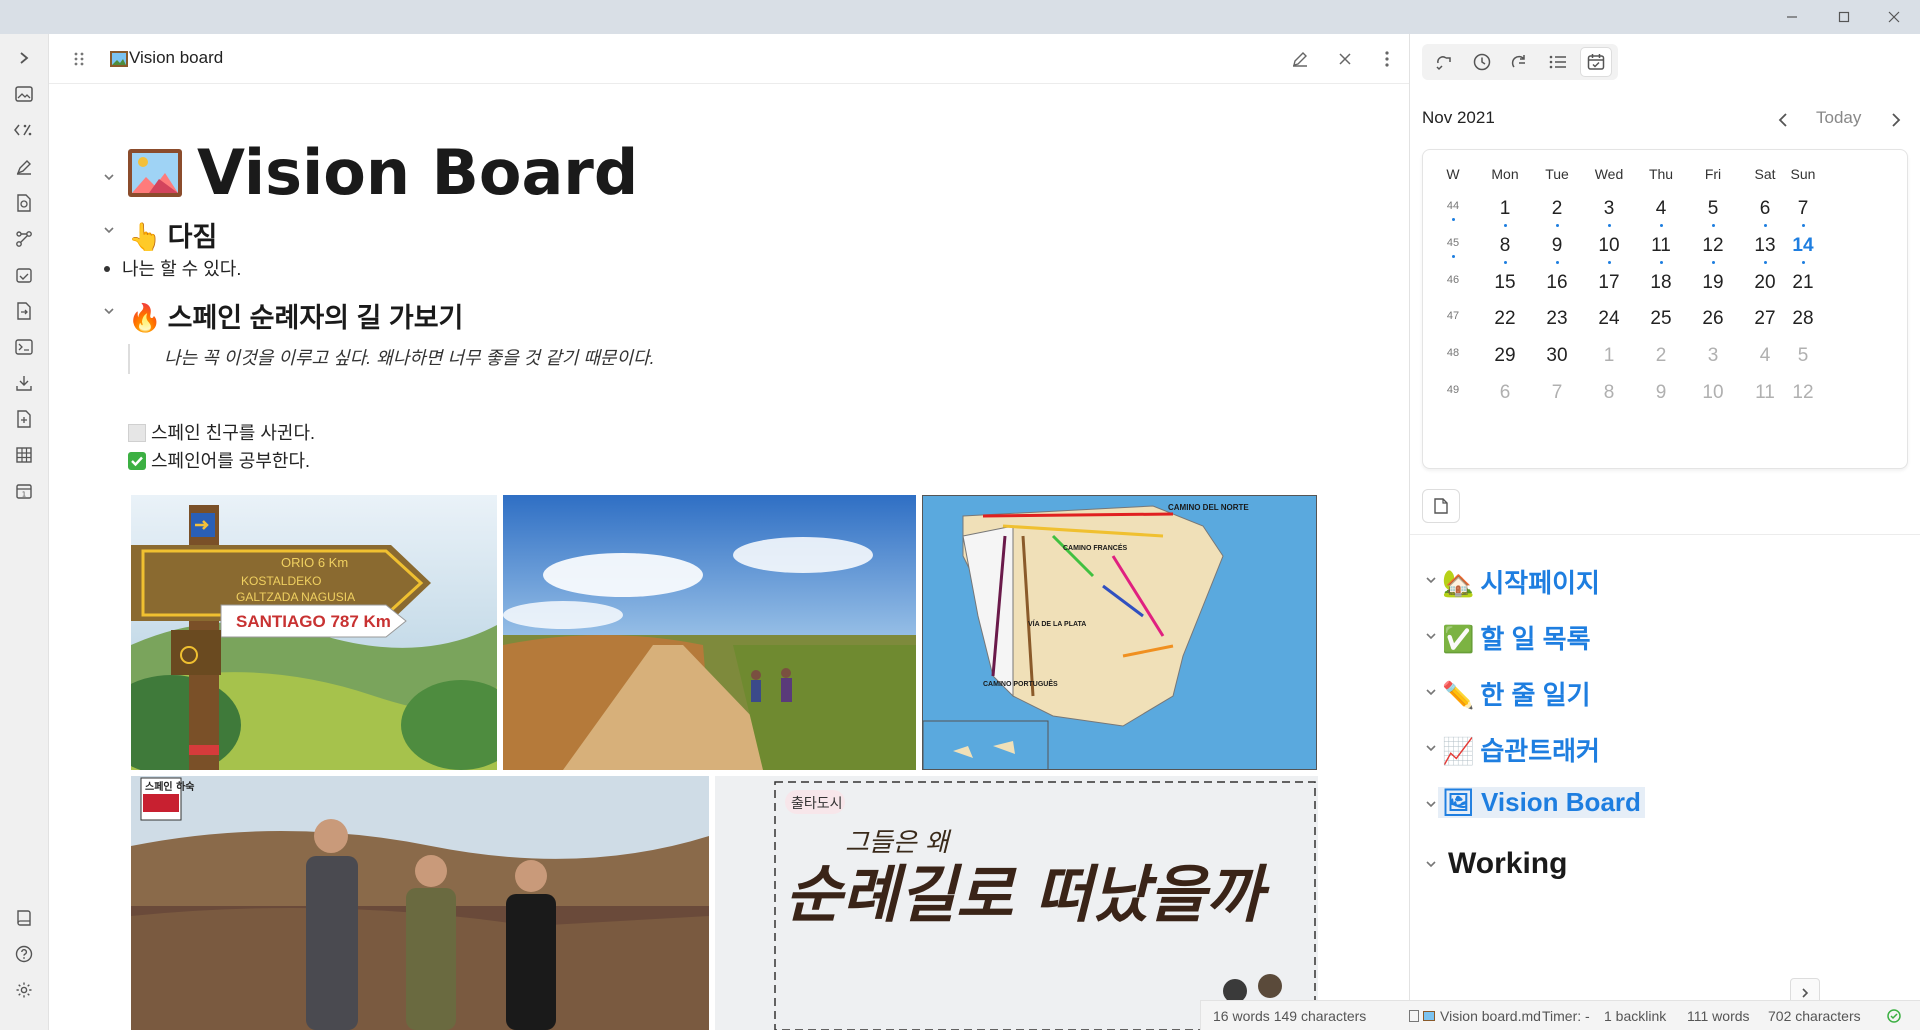 The image size is (1920, 1030). Describe the element at coordinates (1609, 319) in the screenshot. I see `calendar-day: 24` at that location.